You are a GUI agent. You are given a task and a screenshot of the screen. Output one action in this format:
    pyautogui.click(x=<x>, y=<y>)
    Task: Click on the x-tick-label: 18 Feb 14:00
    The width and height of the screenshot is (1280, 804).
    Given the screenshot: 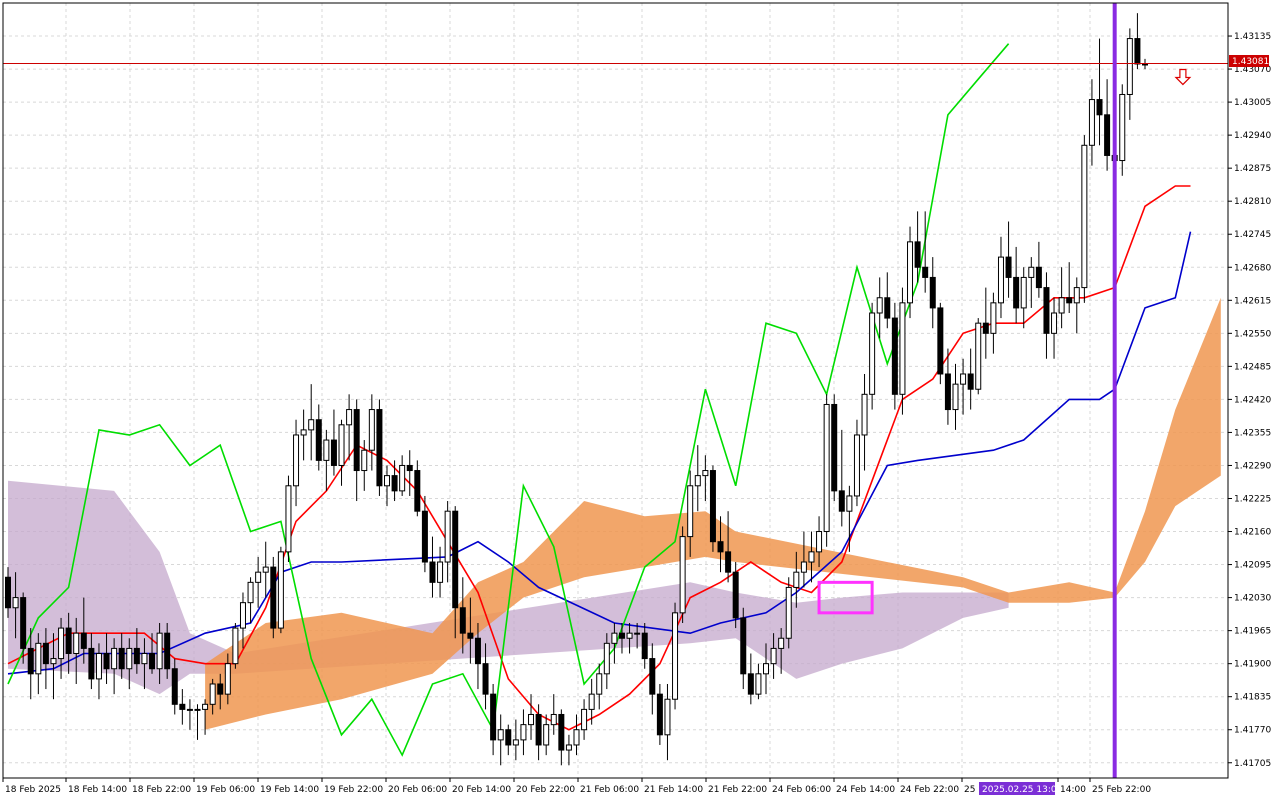 What is the action you would take?
    pyautogui.click(x=97, y=790)
    